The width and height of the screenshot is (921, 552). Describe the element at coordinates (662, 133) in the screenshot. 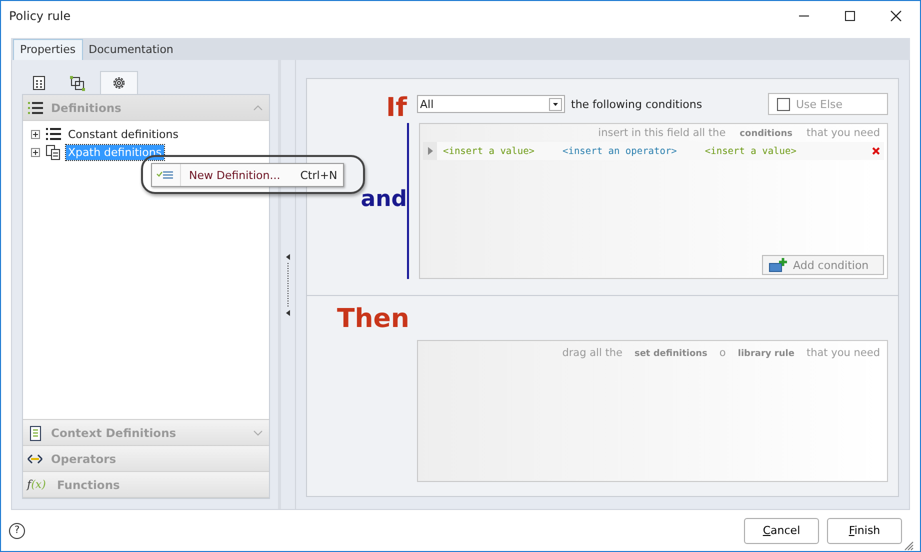

I see `hint-text: insert in this field all the` at that location.